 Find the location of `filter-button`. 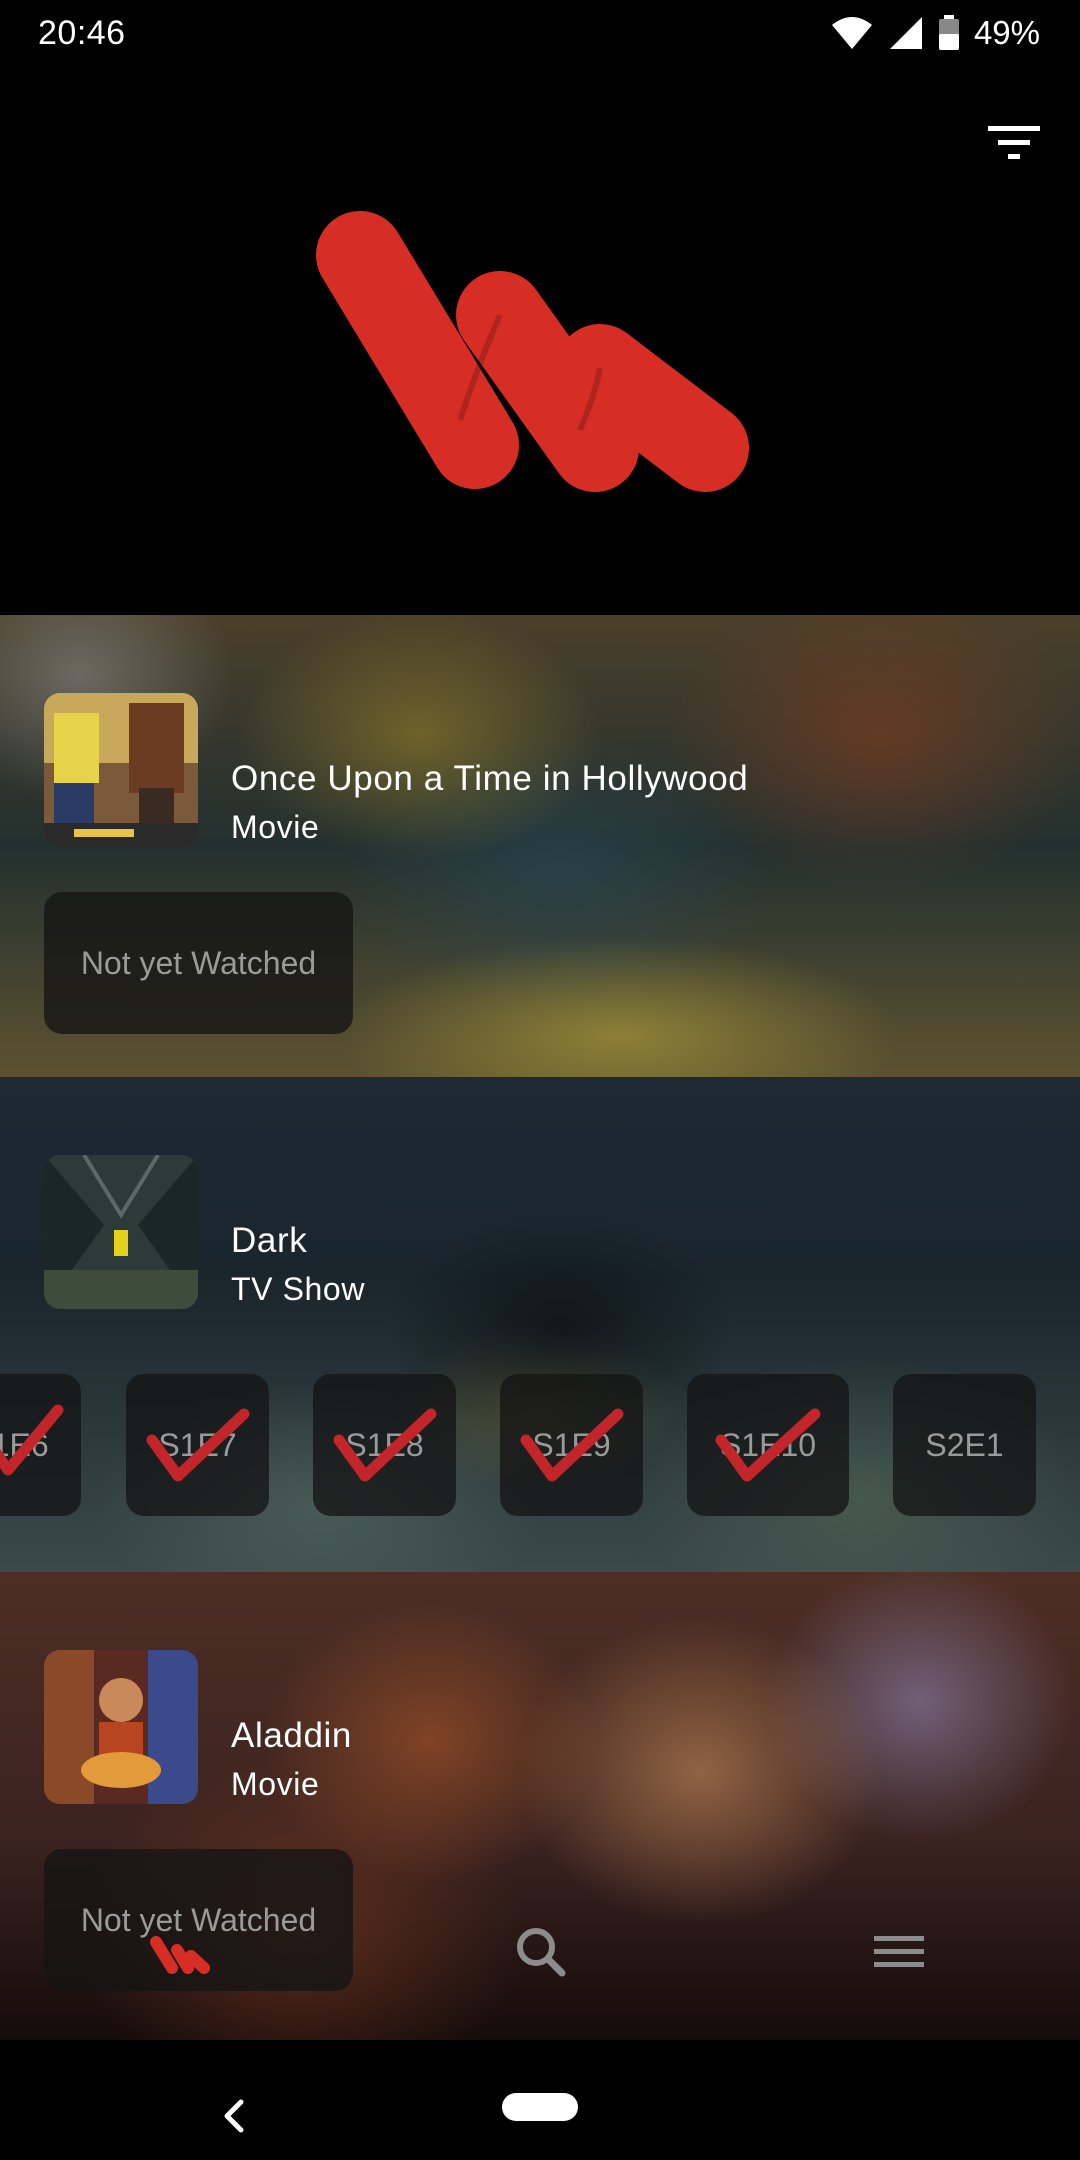

filter-button is located at coordinates (1014, 146).